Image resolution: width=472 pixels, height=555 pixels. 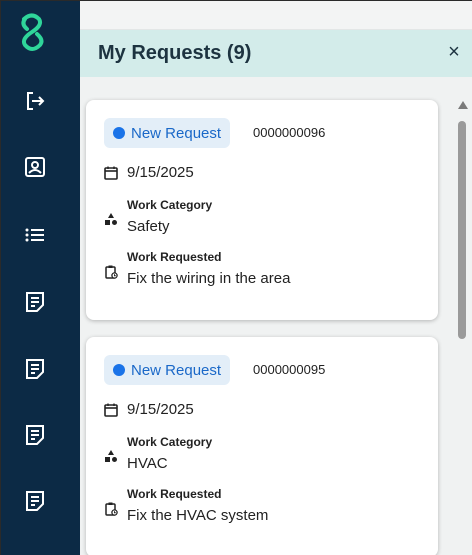 I want to click on scrollbar, so click(x=461, y=328).